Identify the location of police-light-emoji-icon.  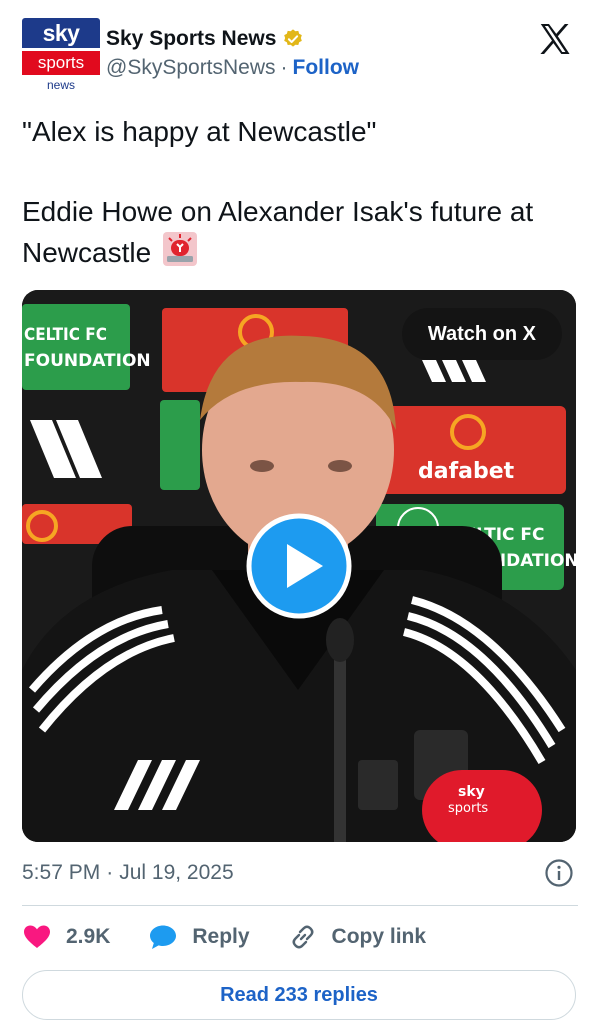
(179, 249).